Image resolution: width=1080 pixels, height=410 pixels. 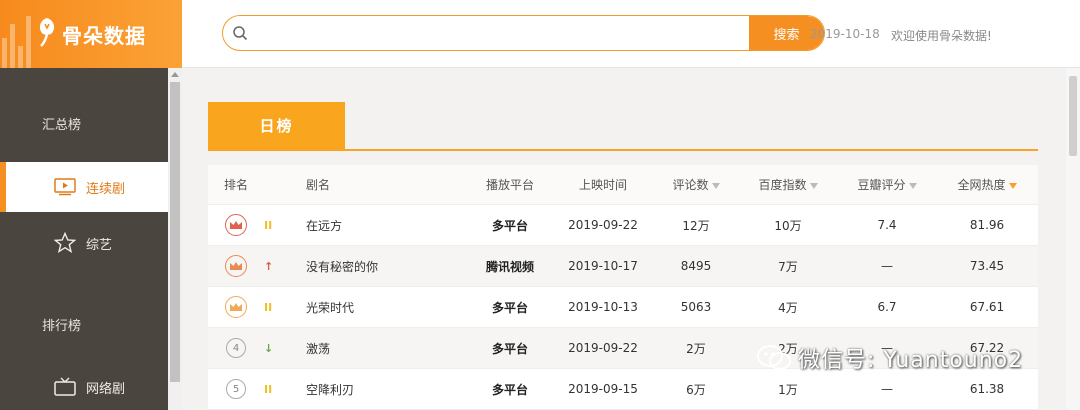 I want to click on sidebar-item-label: 网络剧, so click(x=106, y=389).